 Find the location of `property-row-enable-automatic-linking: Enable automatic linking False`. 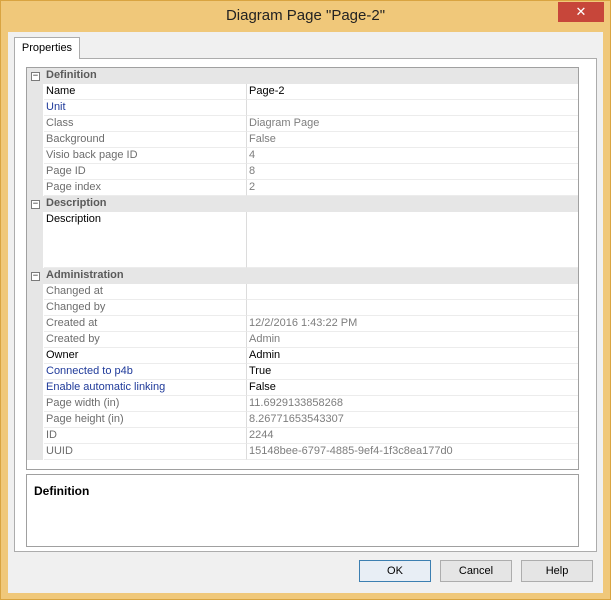

property-row-enable-automatic-linking: Enable automatic linking False is located at coordinates (302, 388).